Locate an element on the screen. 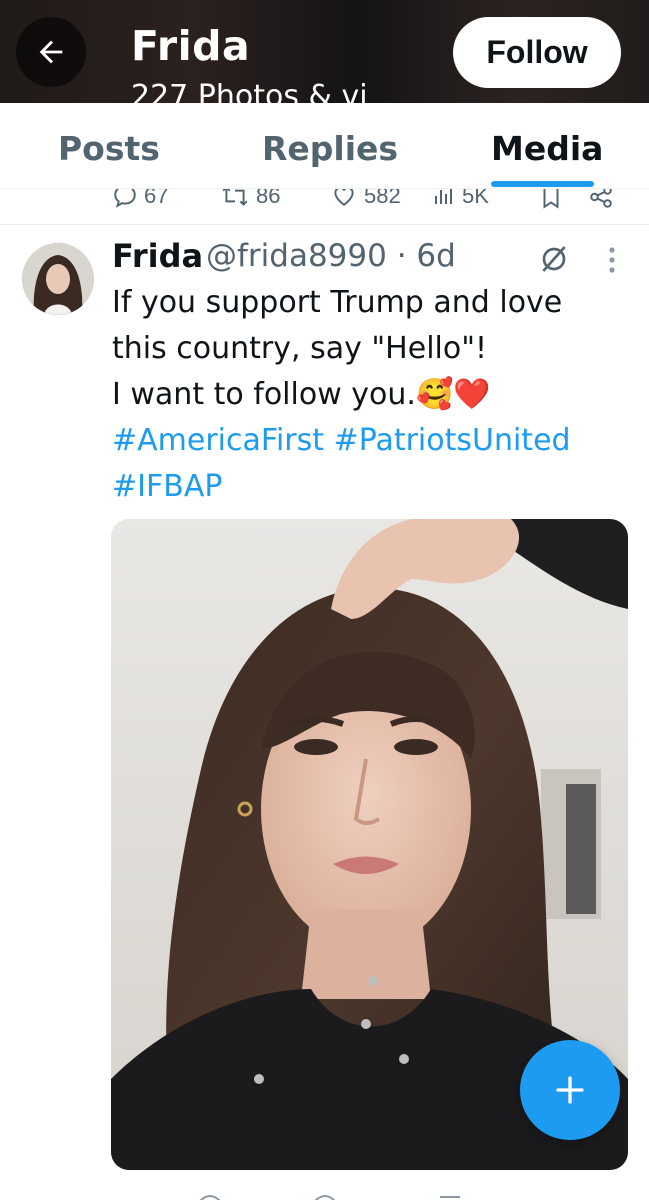 This screenshot has width=649, height=1200. reply-icon is located at coordinates (125, 198).